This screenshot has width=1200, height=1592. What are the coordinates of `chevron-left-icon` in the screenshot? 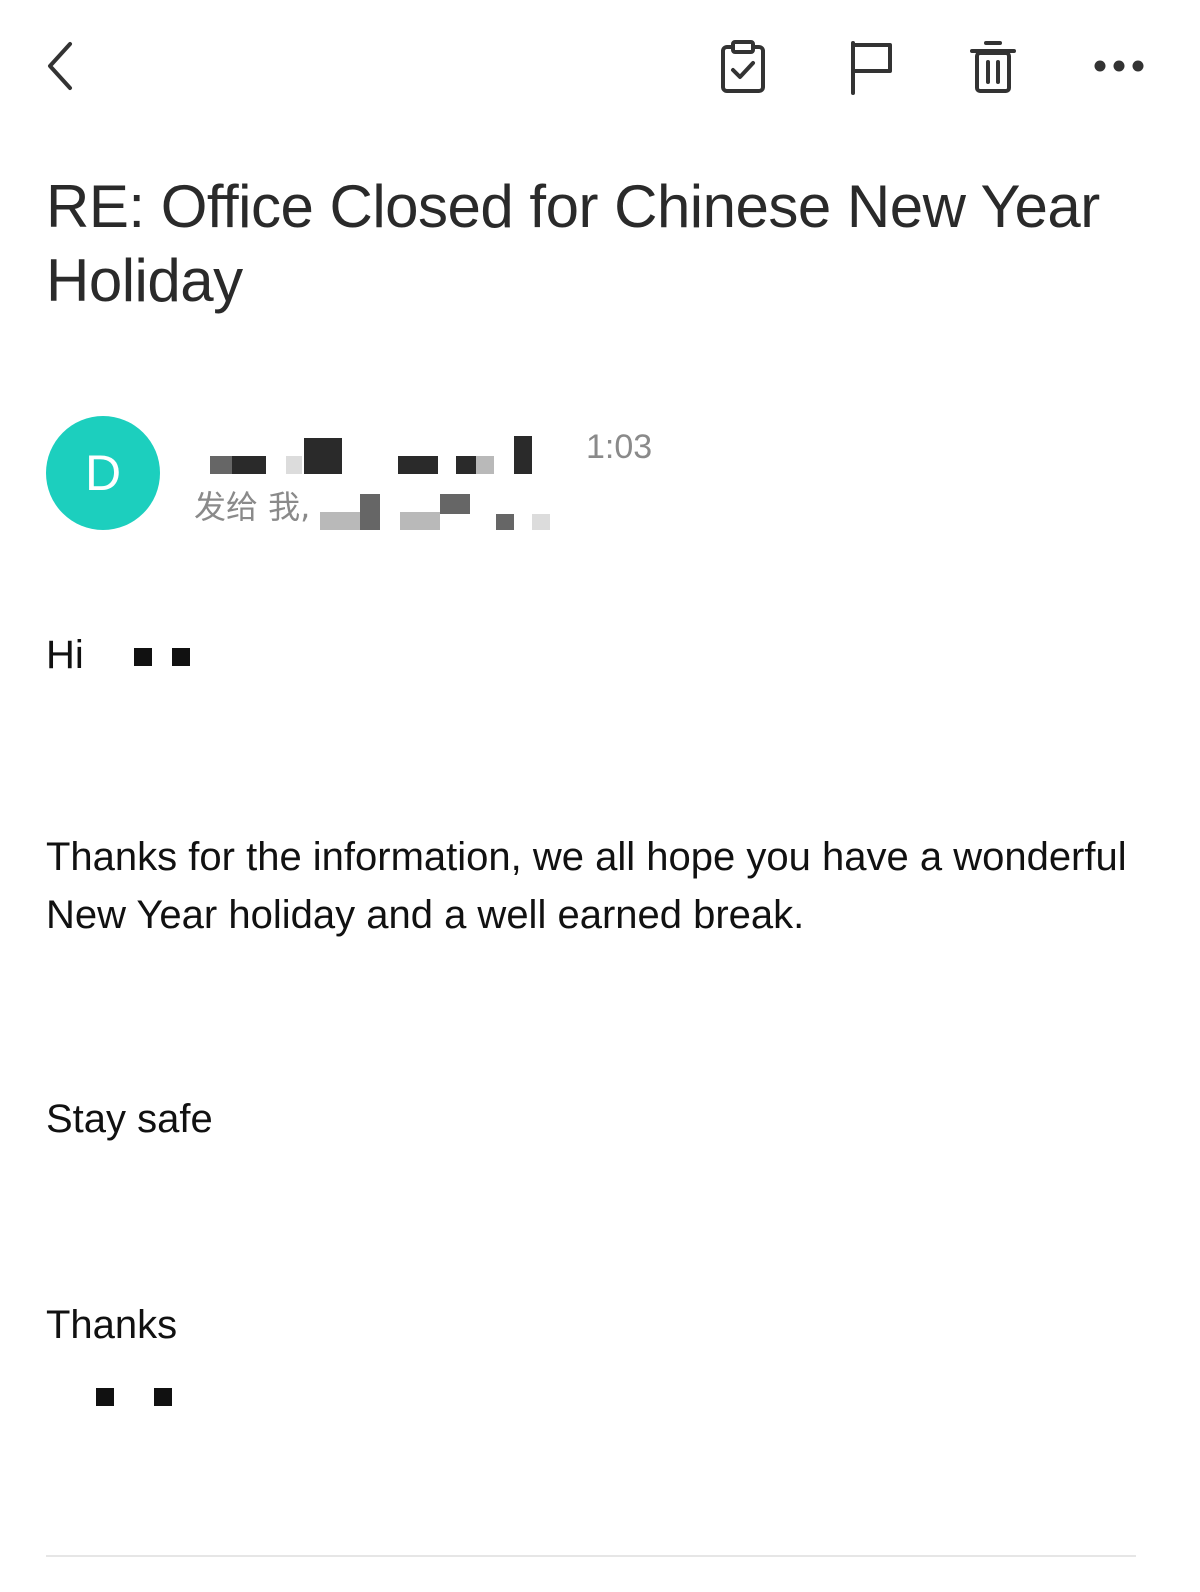 It's located at (60, 66).